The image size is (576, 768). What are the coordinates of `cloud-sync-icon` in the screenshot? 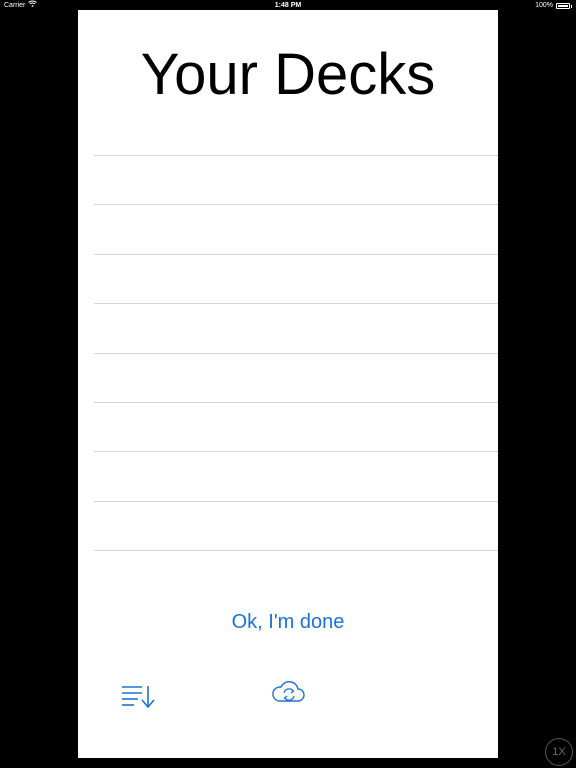 It's located at (289, 695).